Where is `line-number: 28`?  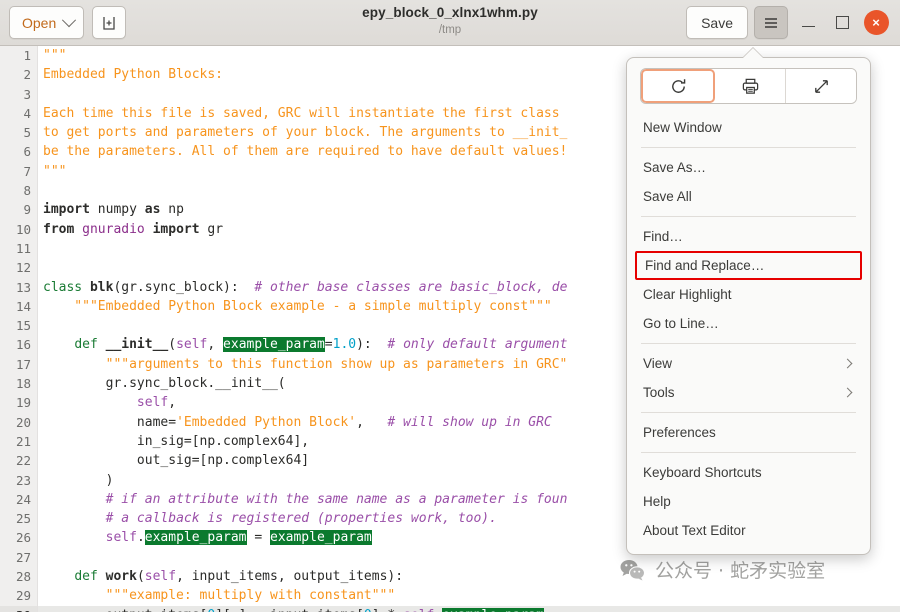 line-number: 28 is located at coordinates (19, 577).